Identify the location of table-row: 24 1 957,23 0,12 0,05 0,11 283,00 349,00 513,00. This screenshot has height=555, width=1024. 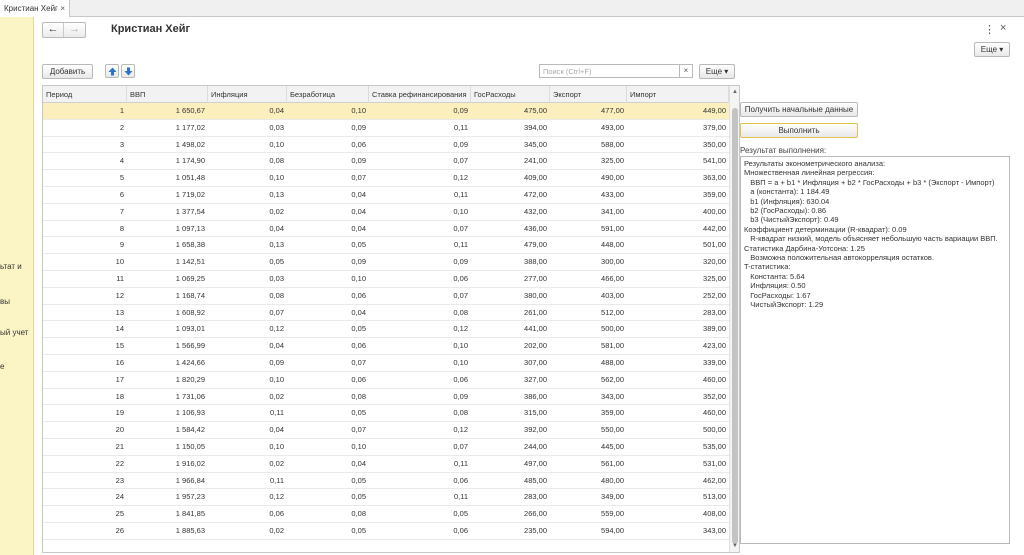
(386, 498).